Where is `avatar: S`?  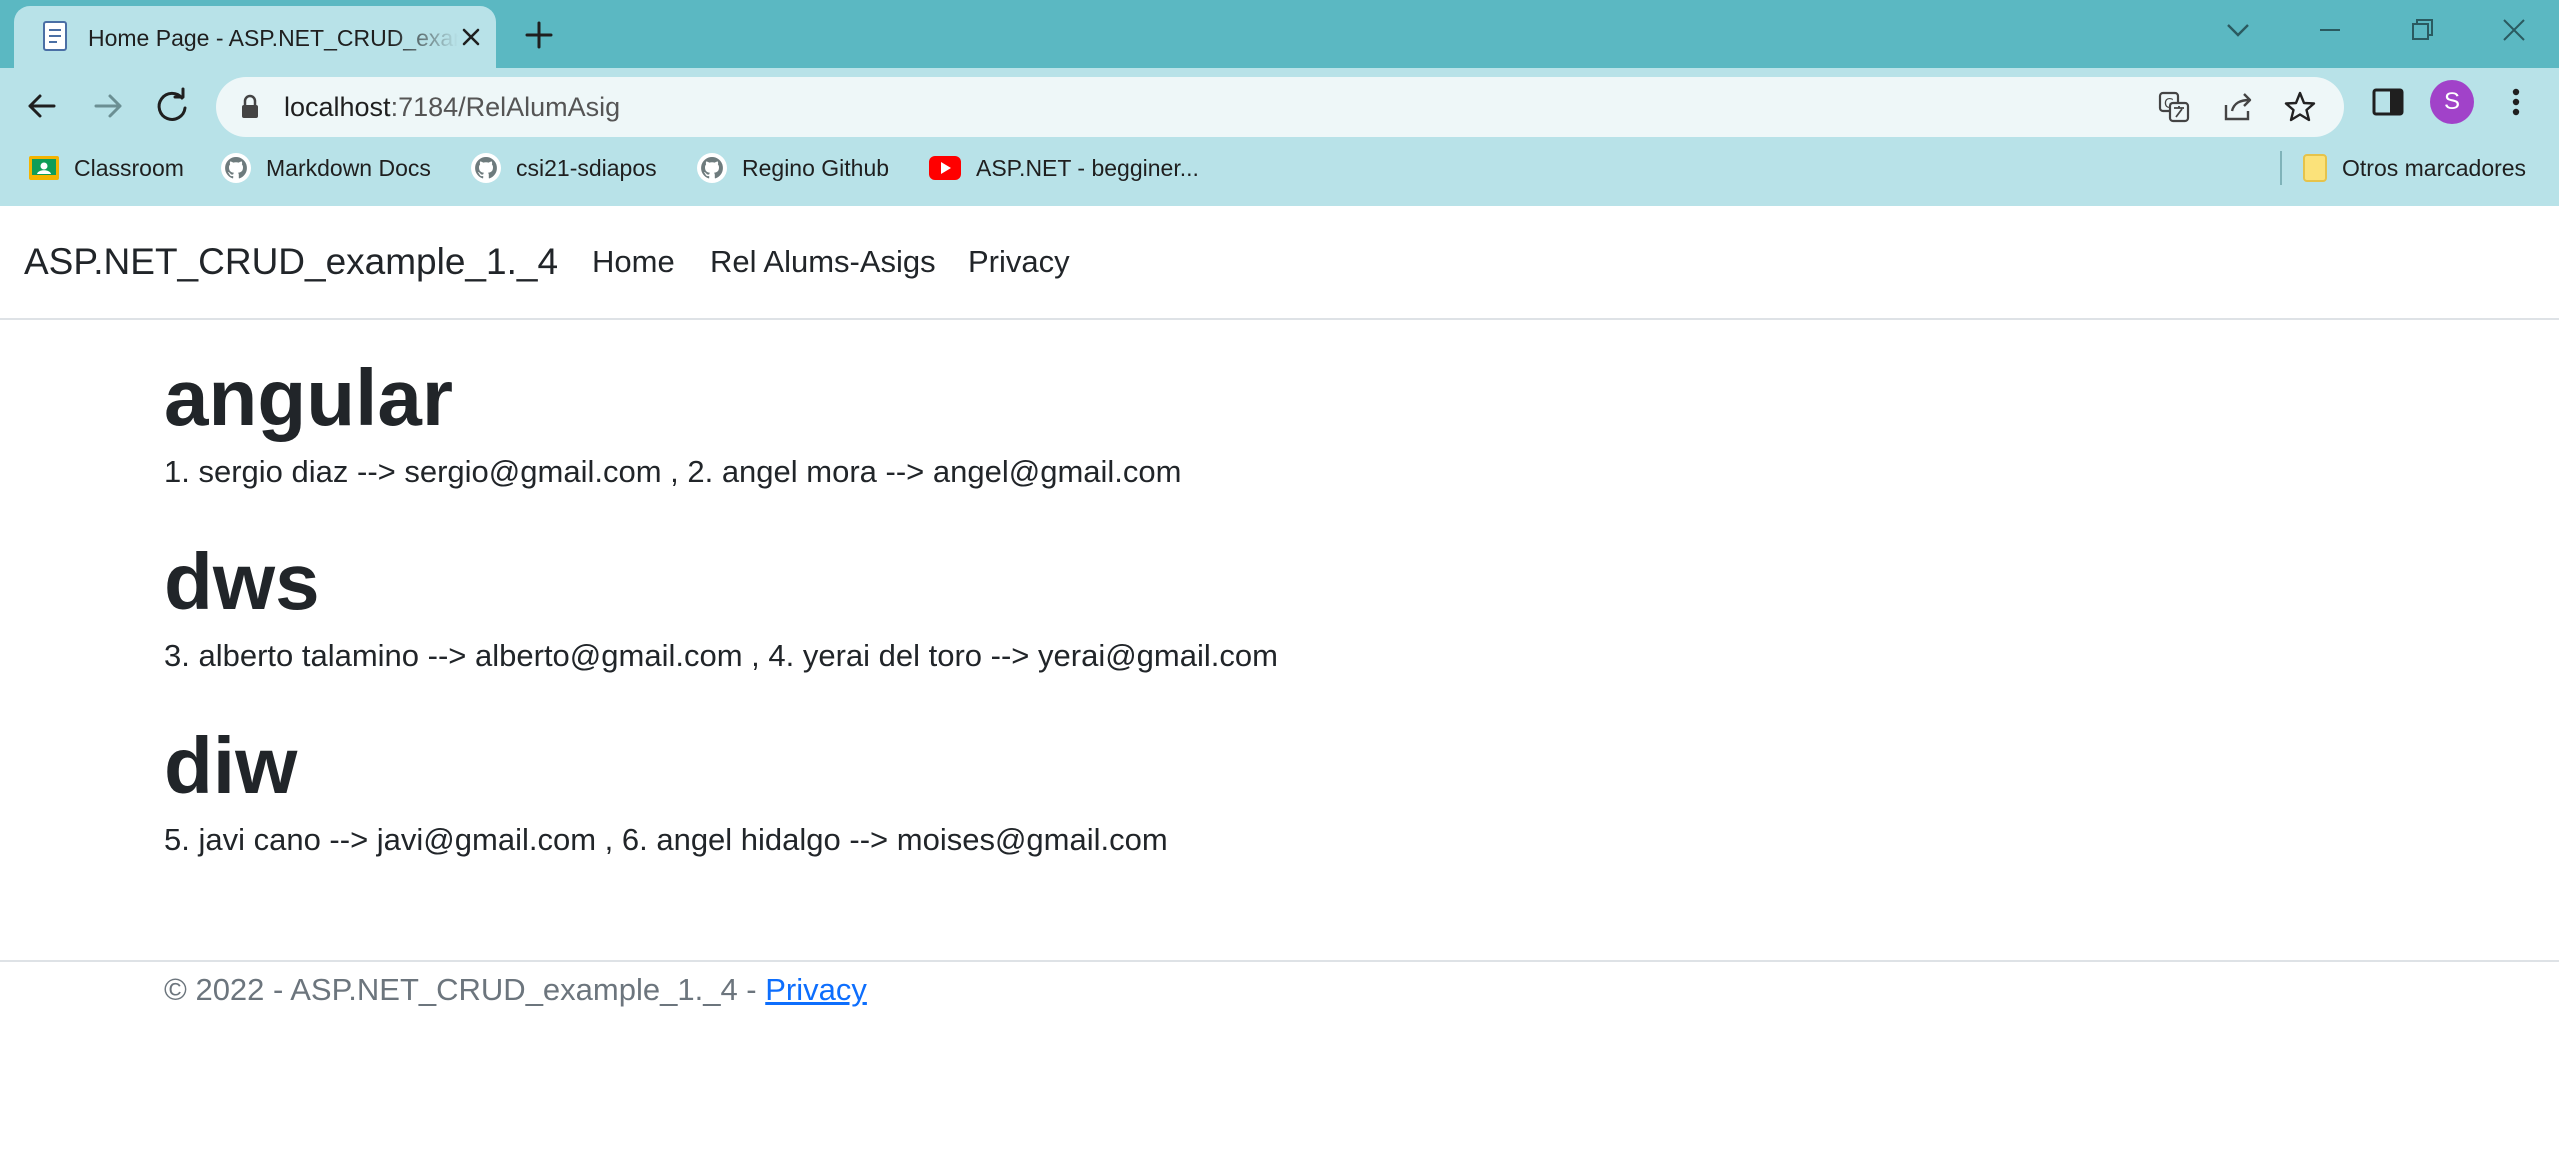 avatar: S is located at coordinates (2452, 102).